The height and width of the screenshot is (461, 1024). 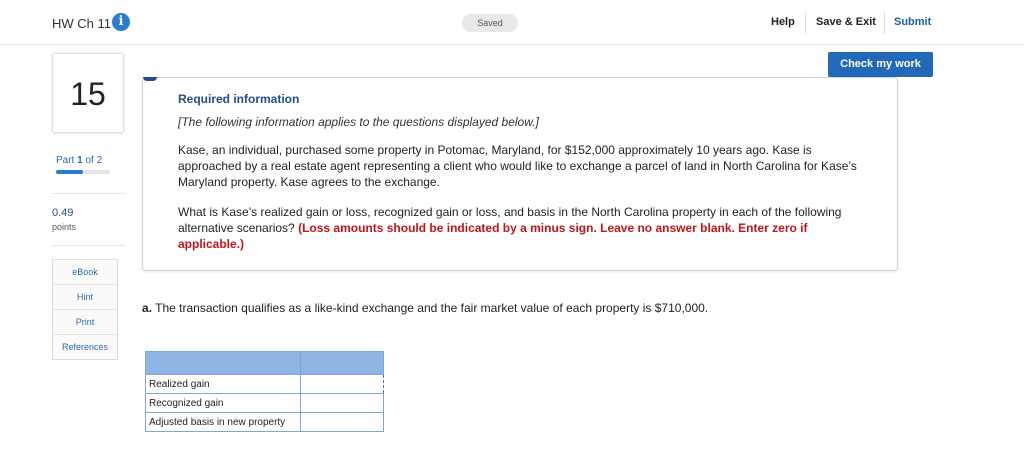 I want to click on save-exit-link: Save & Exit, so click(x=846, y=22).